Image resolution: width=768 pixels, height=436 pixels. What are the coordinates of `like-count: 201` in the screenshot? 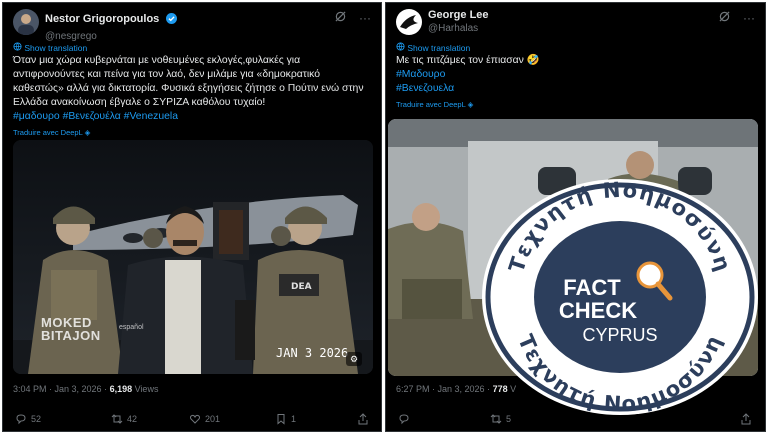 It's located at (213, 419).